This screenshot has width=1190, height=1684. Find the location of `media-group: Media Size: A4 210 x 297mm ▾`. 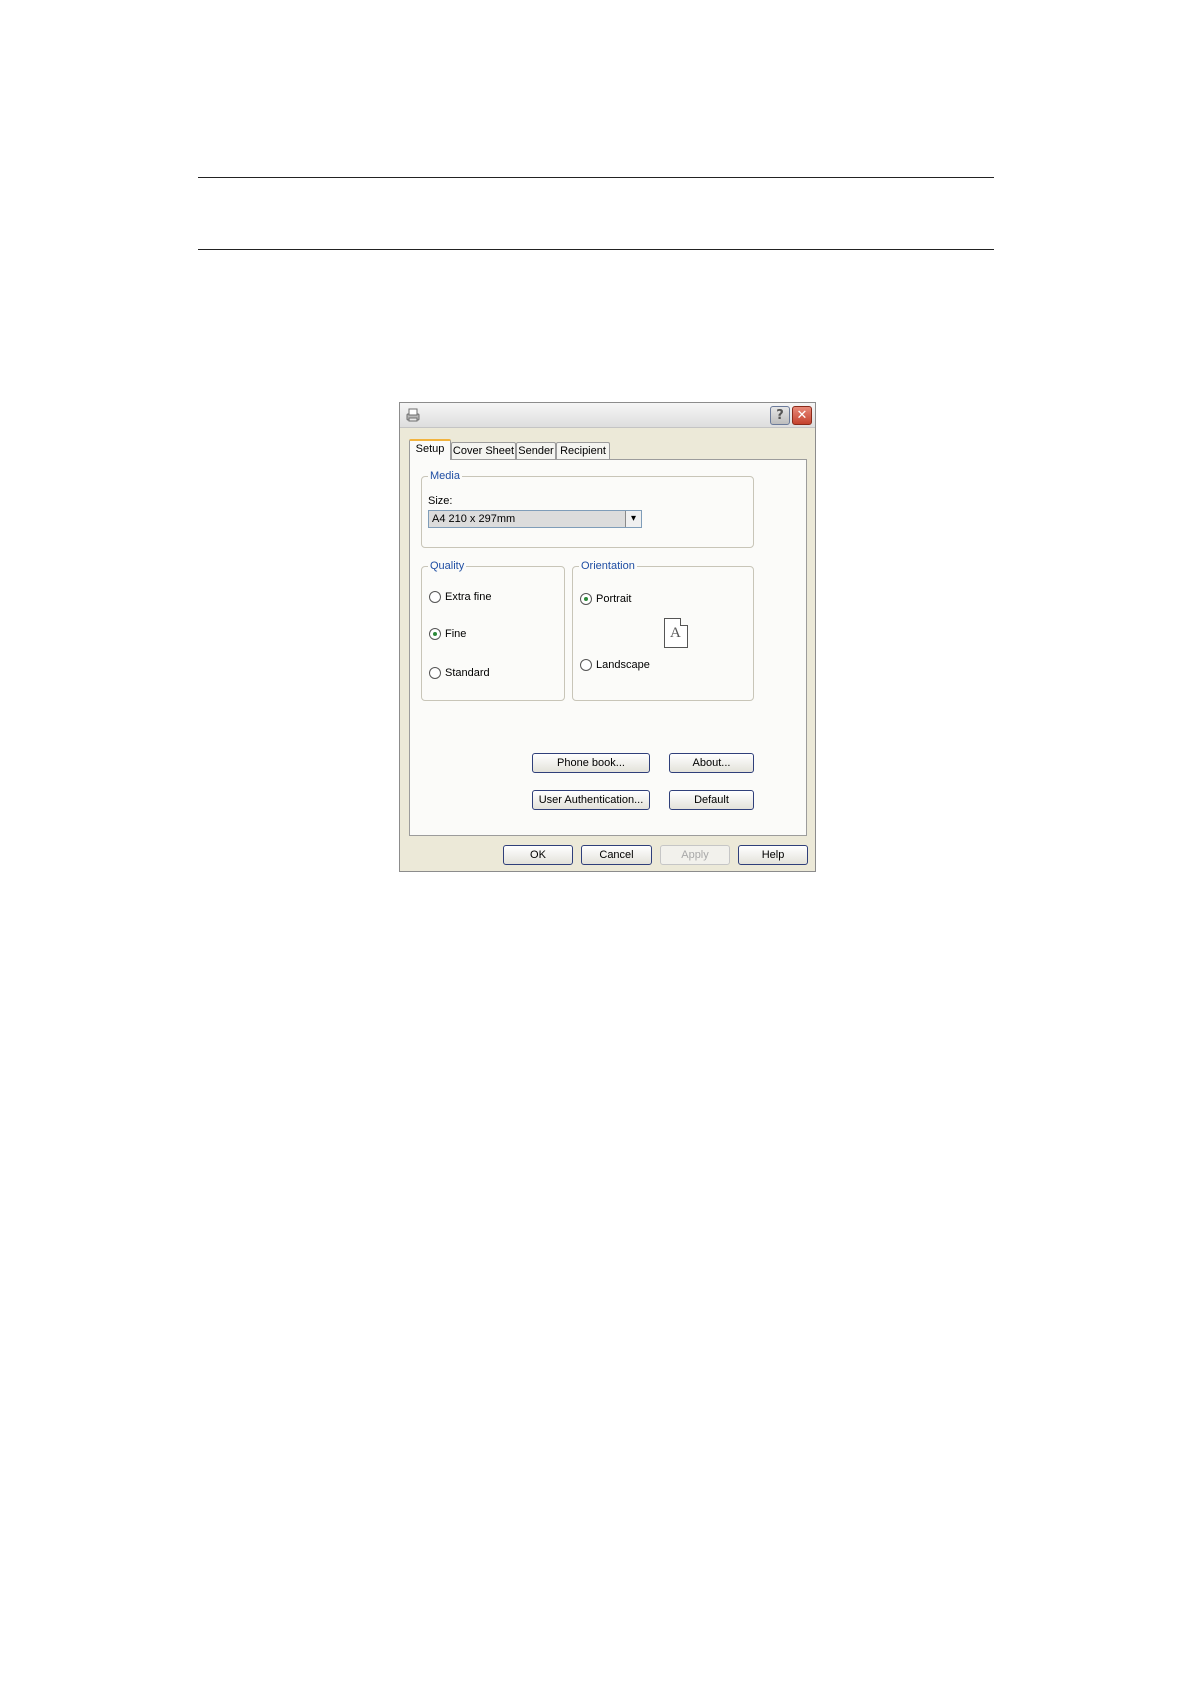

media-group: Media Size: A4 210 x 297mm ▾ is located at coordinates (587, 508).